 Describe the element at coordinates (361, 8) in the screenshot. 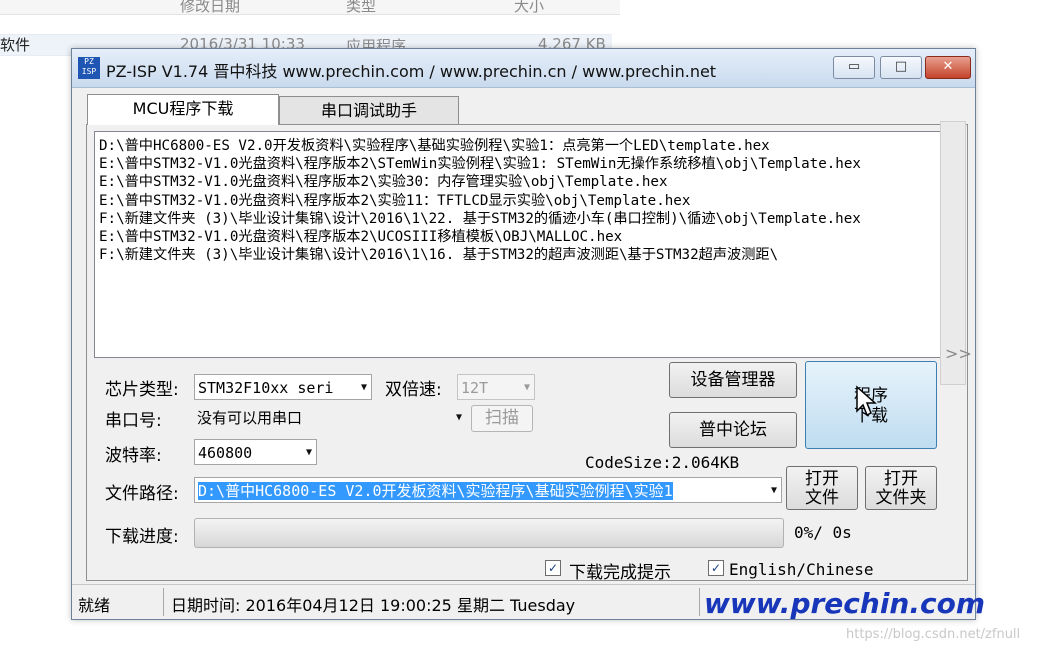

I see `column-type: 类型` at that location.